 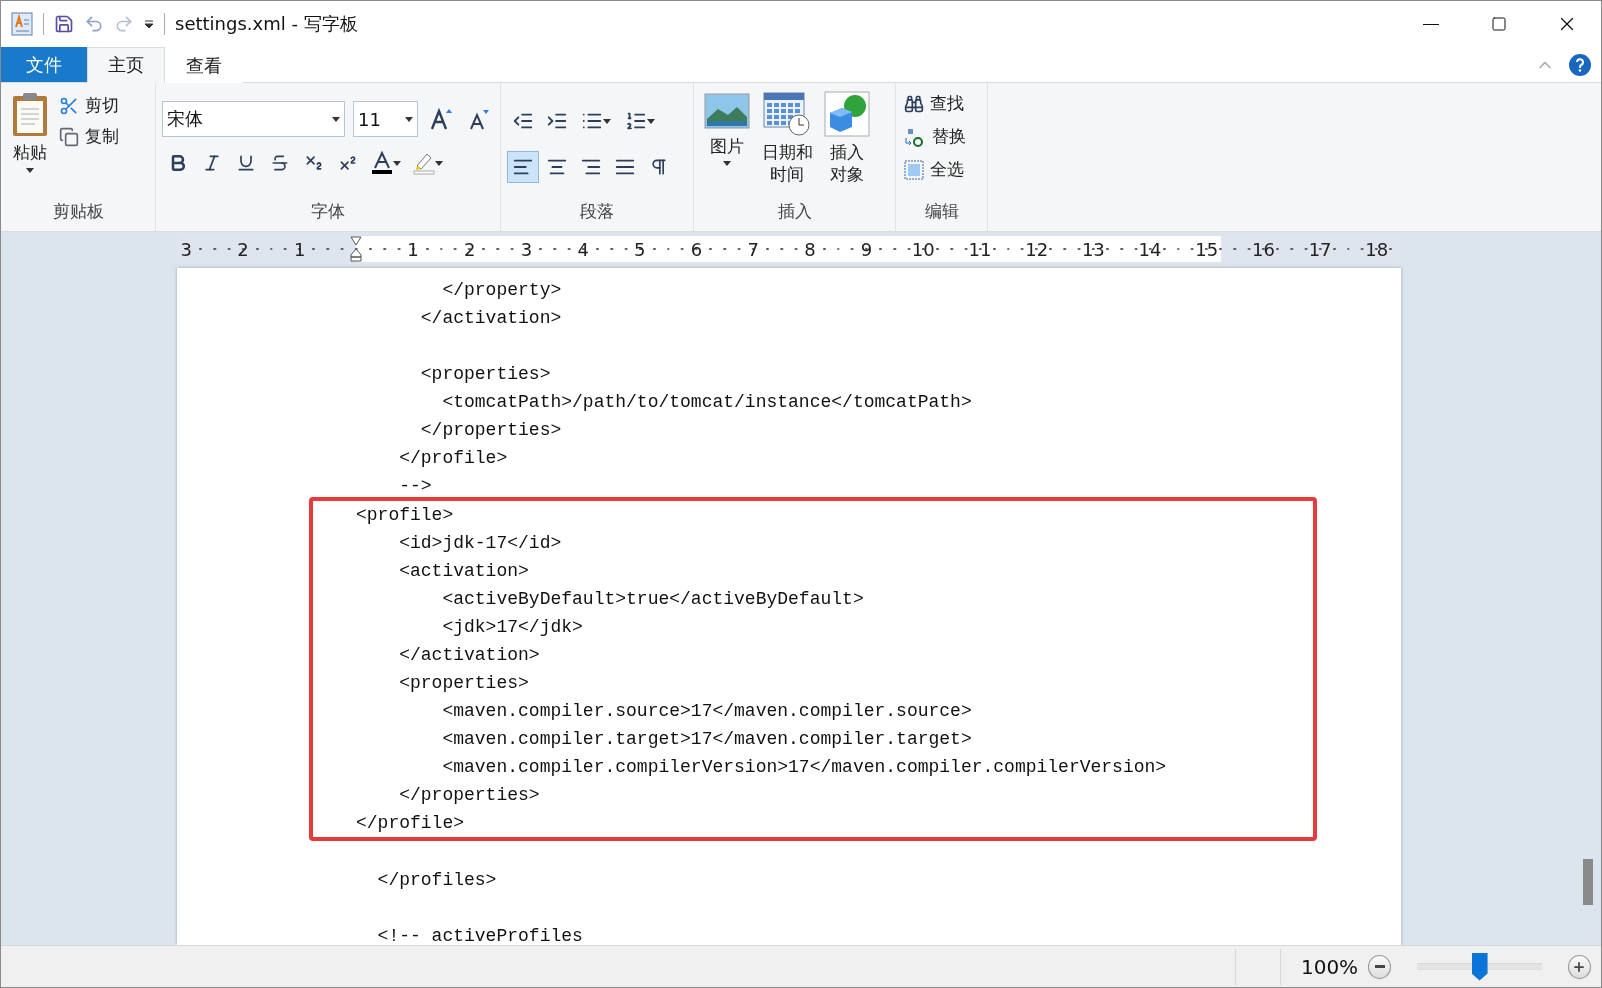 What do you see at coordinates (463, 571) in the screenshot?
I see `code-line: <activation>` at bounding box center [463, 571].